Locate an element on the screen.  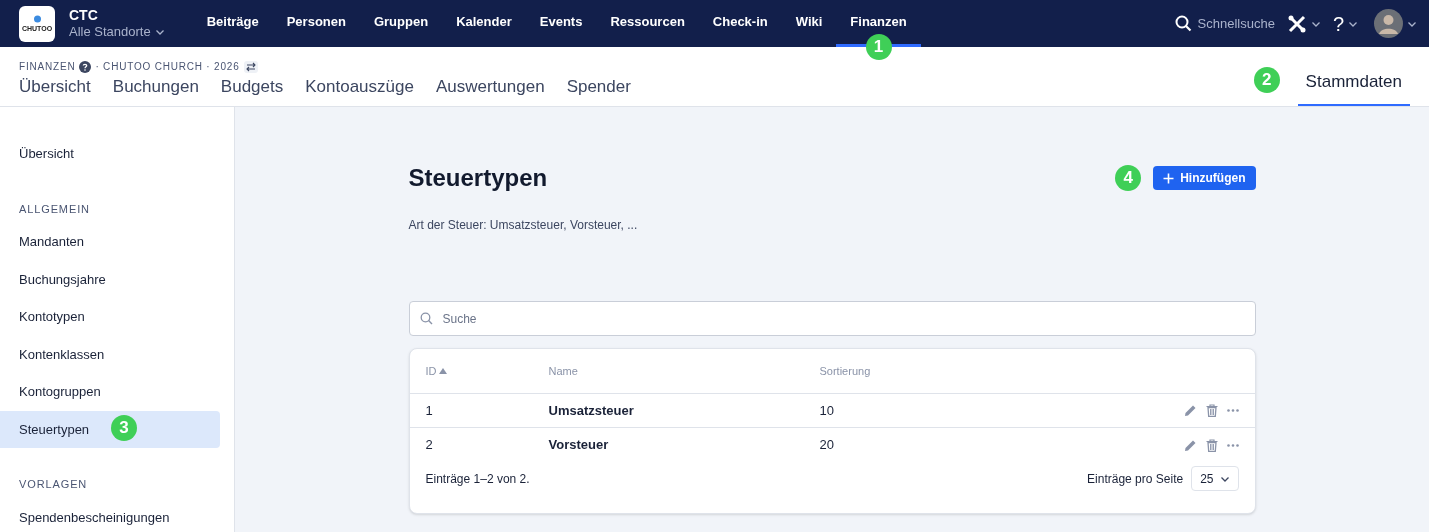
table-cell-text: Umsatzsteuer is located at coordinates (591, 410).